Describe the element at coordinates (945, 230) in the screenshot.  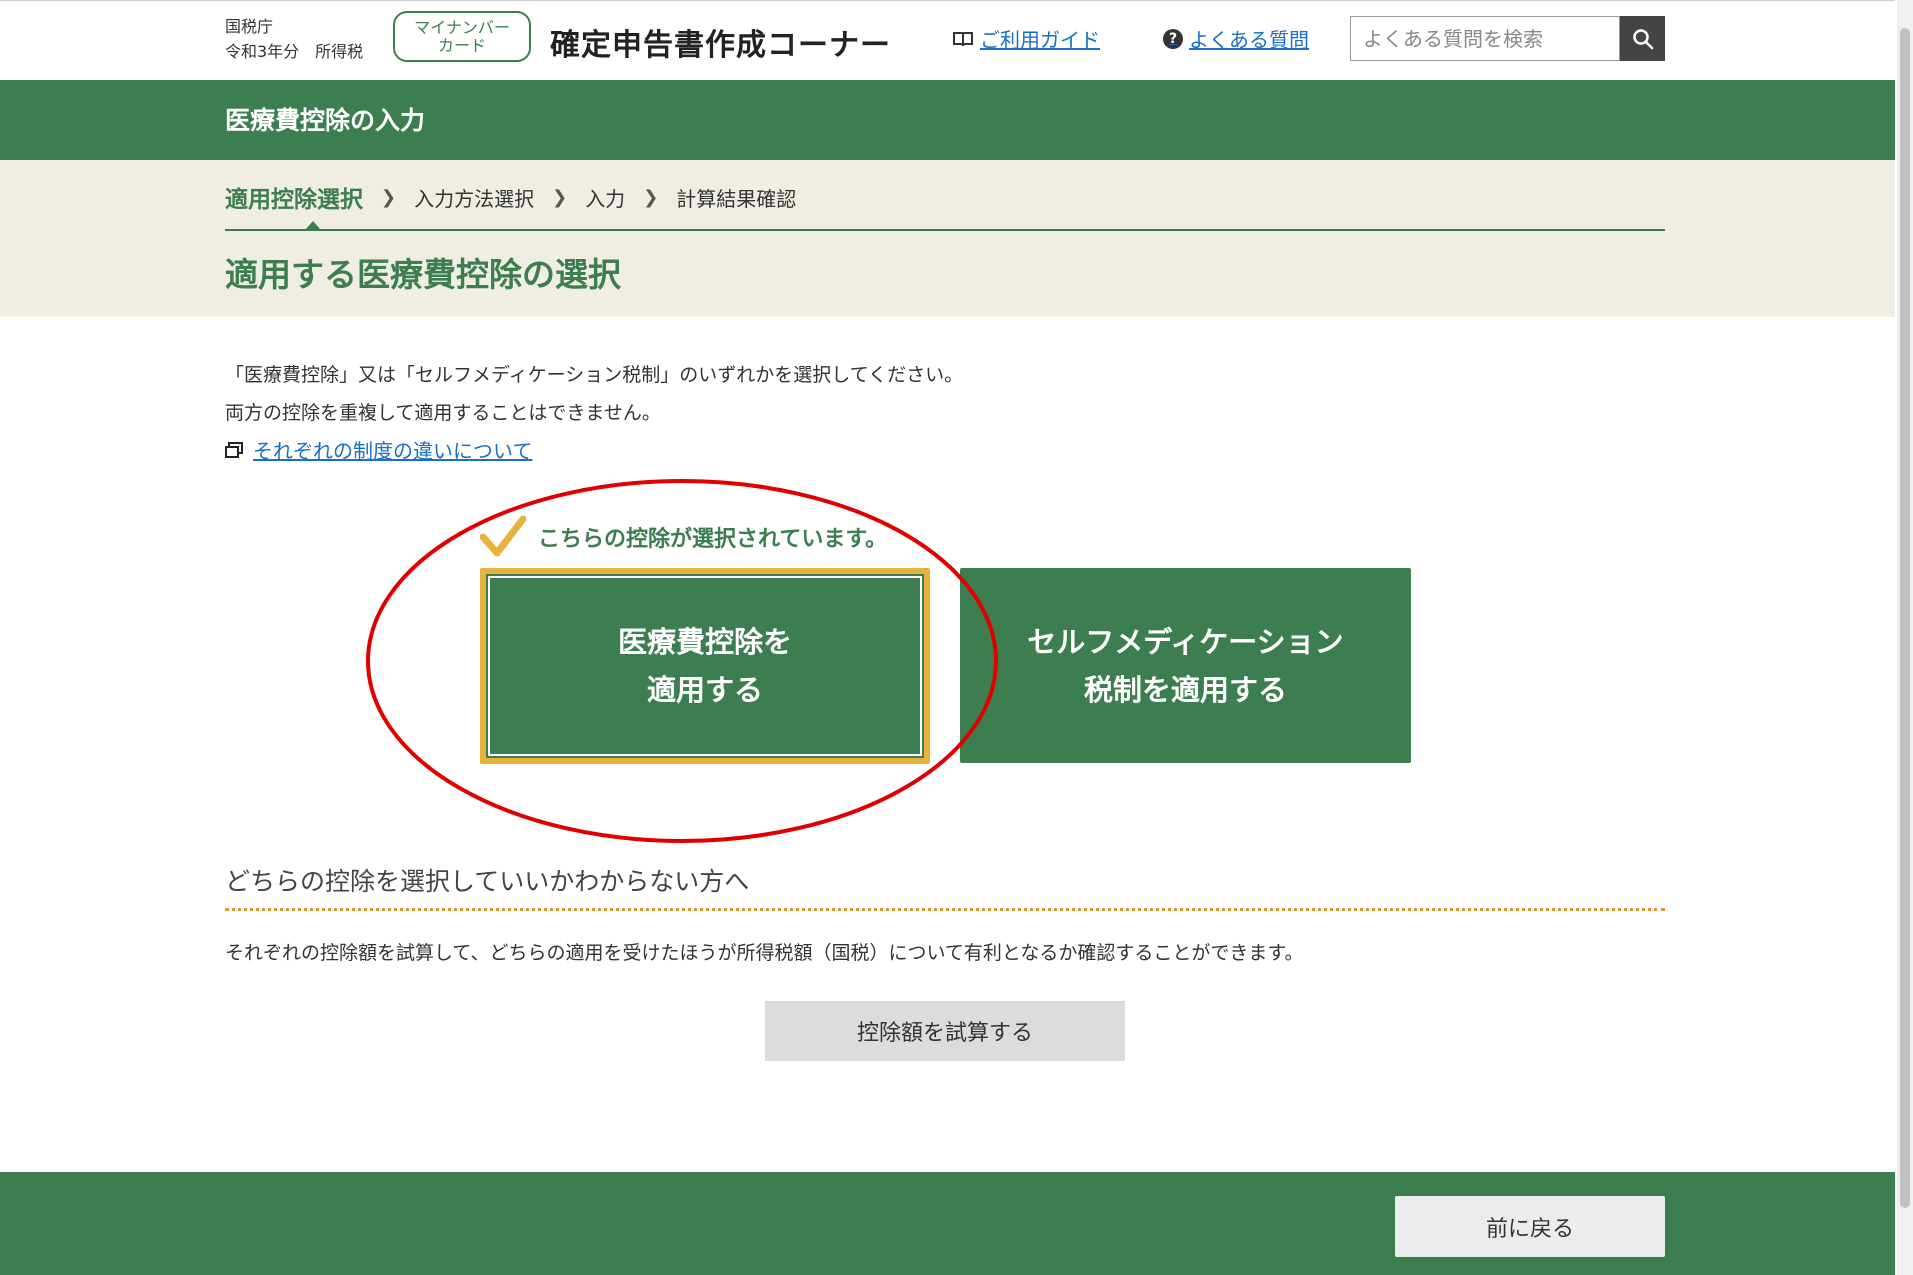
I see `step-divider` at that location.